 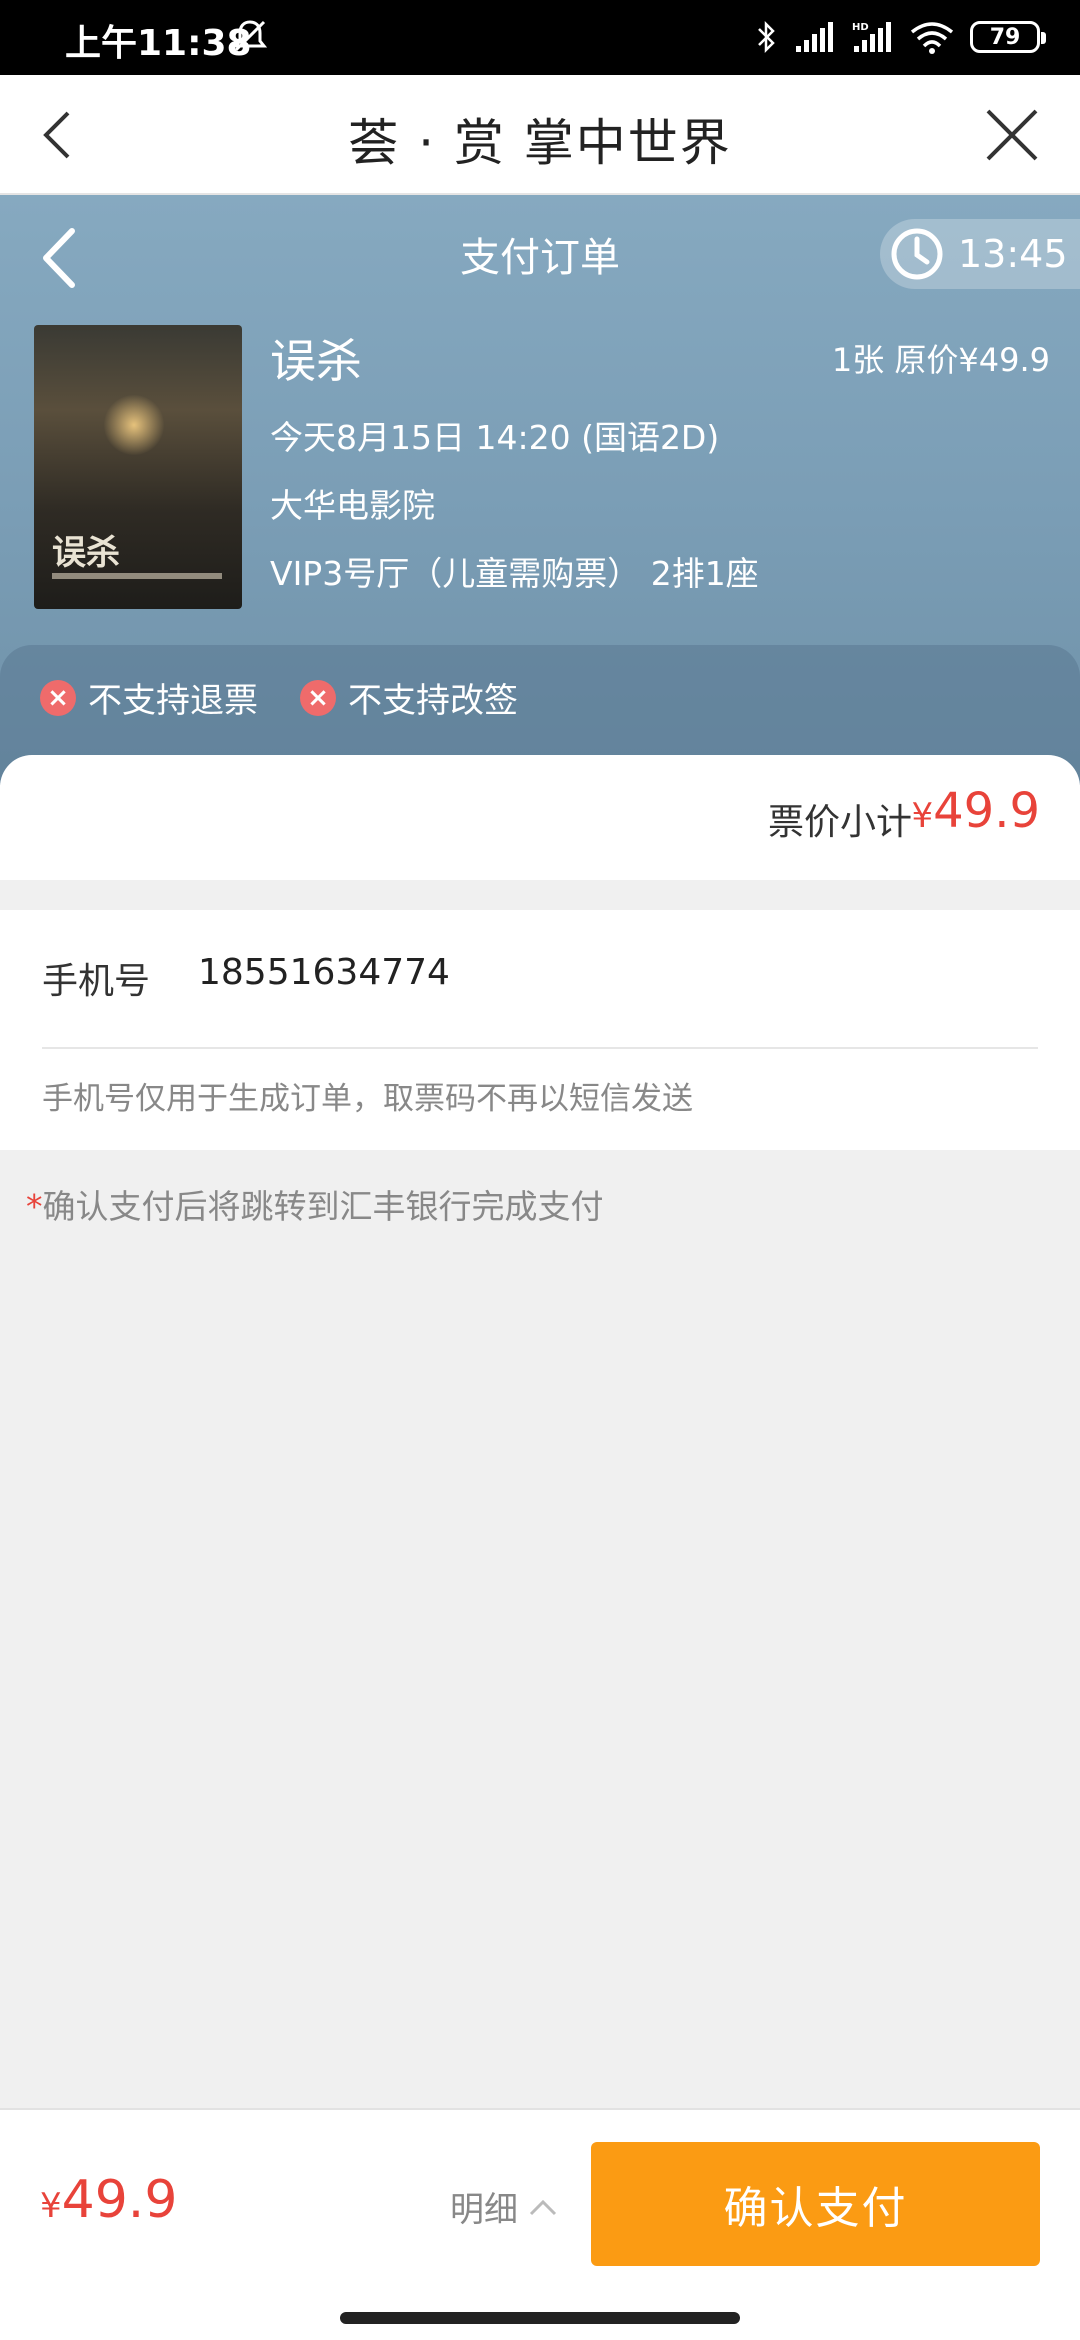 What do you see at coordinates (352, 505) in the screenshot?
I see `cinema-name: 大华电影院` at bounding box center [352, 505].